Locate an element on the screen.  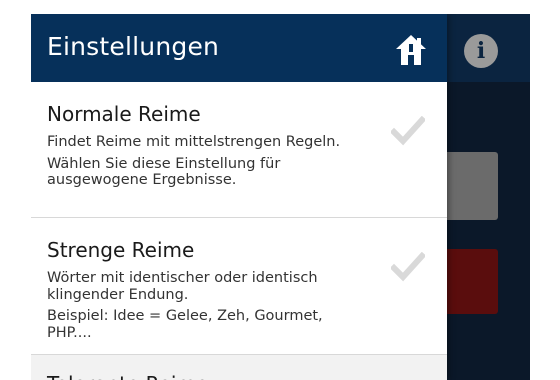
option-title: Normale Reime is located at coordinates (124, 114).